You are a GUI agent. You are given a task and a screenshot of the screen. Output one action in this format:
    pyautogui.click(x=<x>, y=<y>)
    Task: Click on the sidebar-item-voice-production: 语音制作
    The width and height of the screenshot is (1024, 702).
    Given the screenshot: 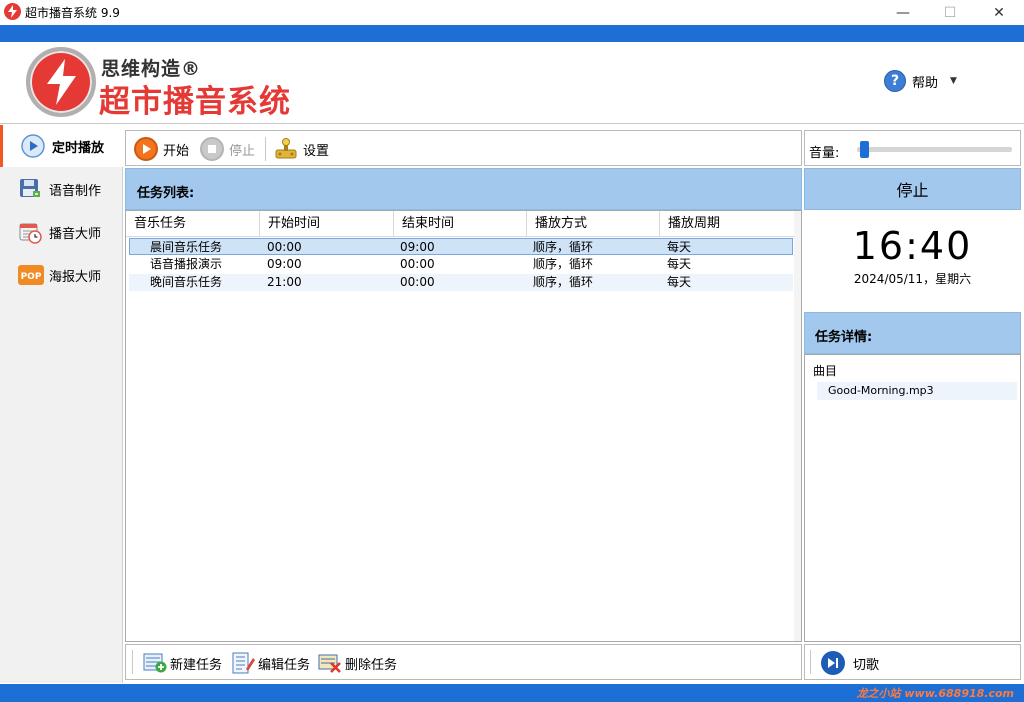 What is the action you would take?
    pyautogui.click(x=61, y=189)
    